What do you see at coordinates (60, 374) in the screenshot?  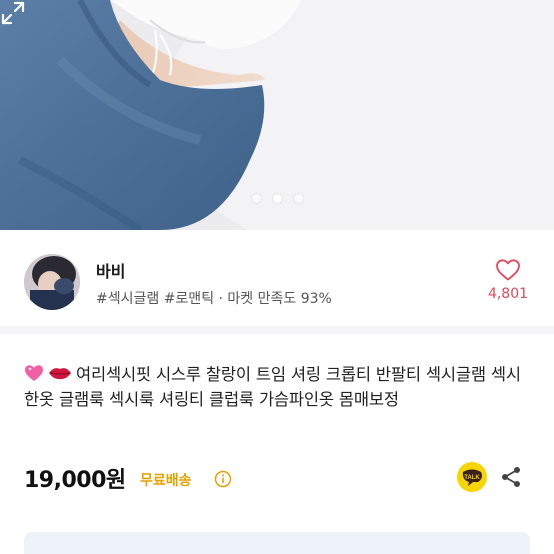 I see `kiss-lips-emoji` at bounding box center [60, 374].